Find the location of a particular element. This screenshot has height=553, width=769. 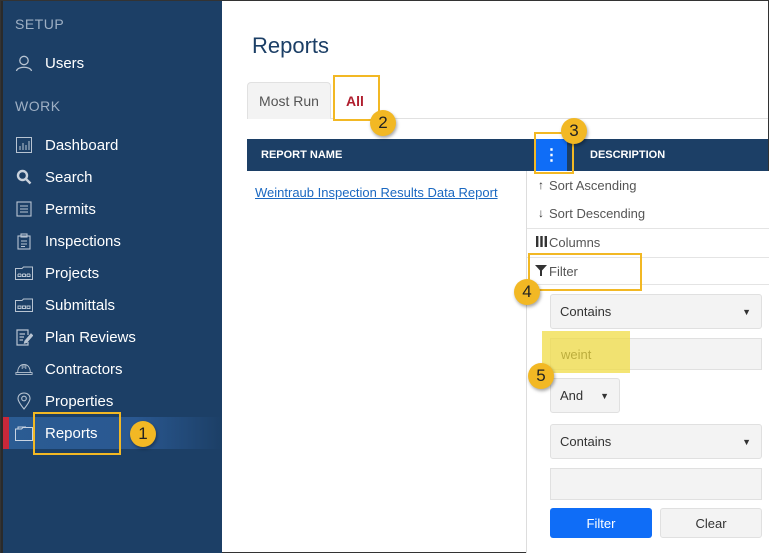

sidebar-item-label: Contractors is located at coordinates (84, 369).